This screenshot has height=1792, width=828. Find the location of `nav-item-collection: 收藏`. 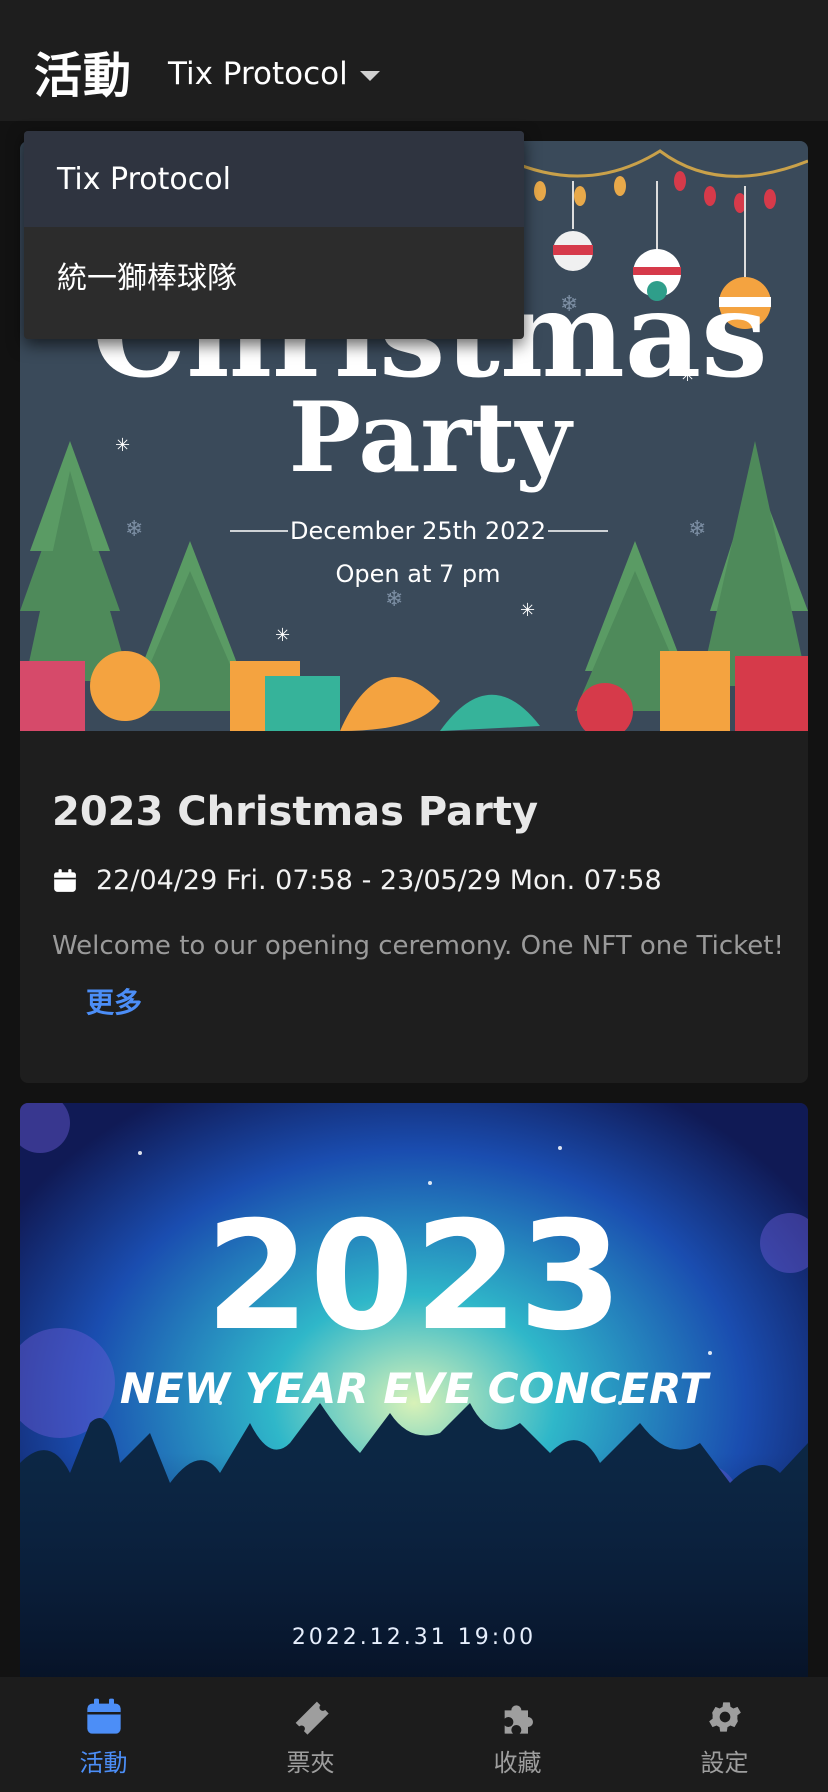

nav-item-collection: 收藏 is located at coordinates (517, 1734).